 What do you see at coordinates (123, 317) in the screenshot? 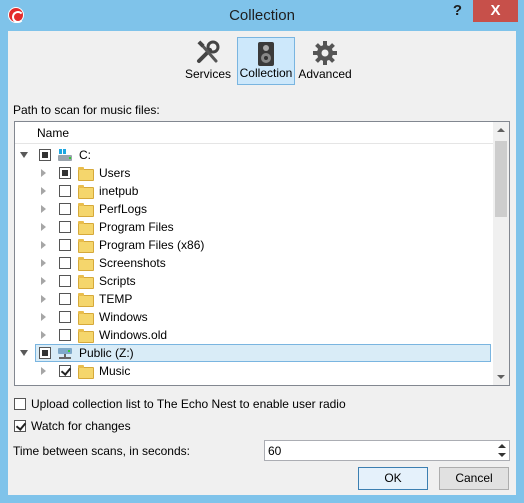
I see `tree-row-label: Windows` at bounding box center [123, 317].